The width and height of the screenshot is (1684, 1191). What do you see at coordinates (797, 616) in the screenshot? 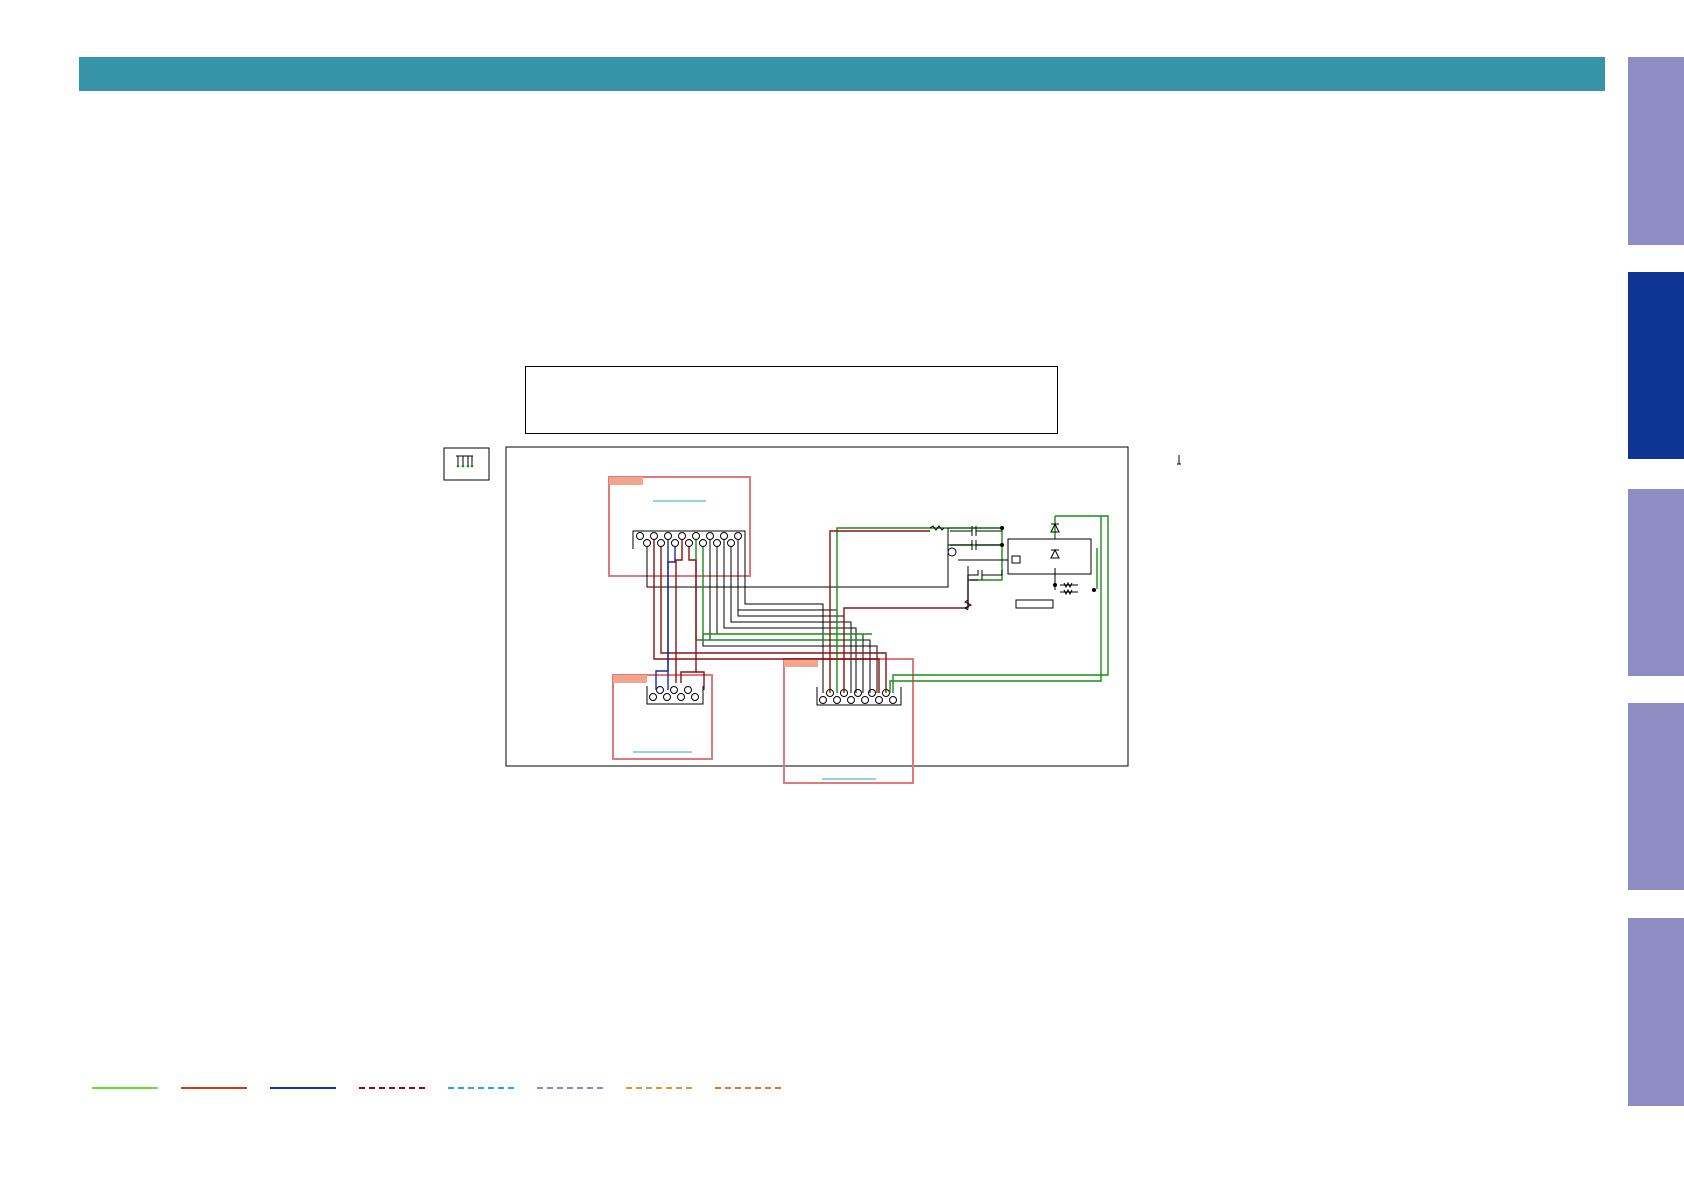
I see `wires-black` at bounding box center [797, 616].